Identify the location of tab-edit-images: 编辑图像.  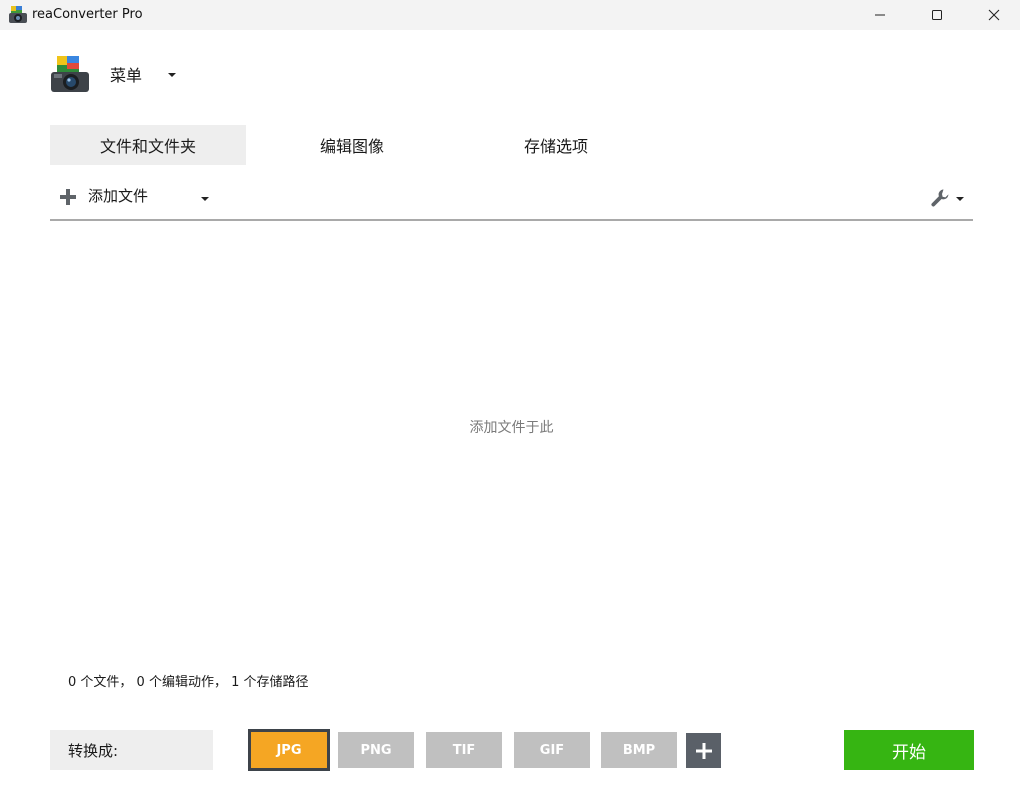
(352, 145).